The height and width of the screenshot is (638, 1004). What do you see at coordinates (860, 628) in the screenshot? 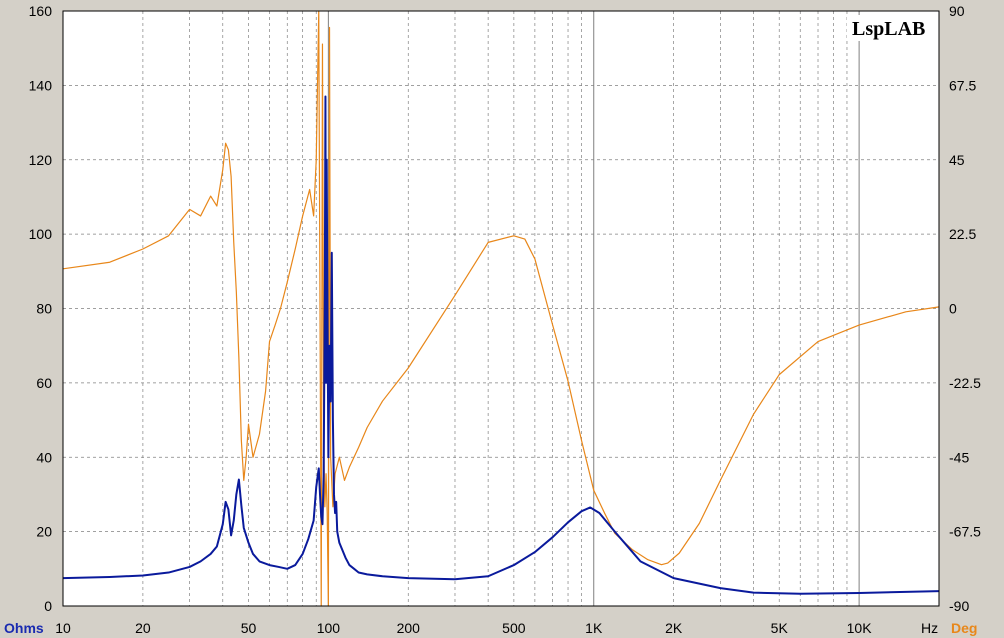
I see `x-tick-label: 10K` at bounding box center [860, 628].